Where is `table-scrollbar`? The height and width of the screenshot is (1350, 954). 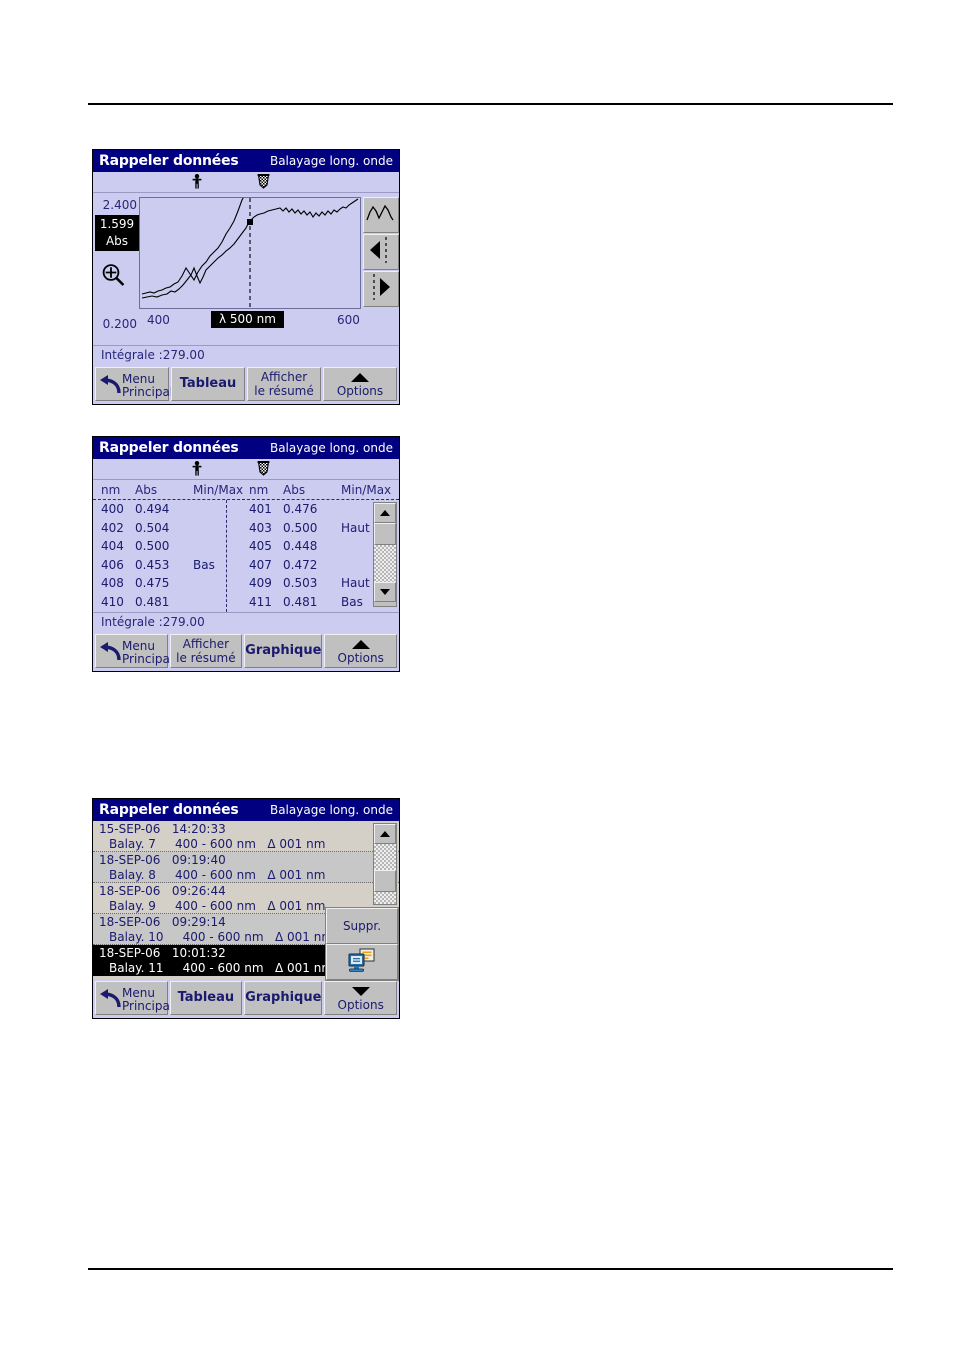
table-scrollbar is located at coordinates (385, 554).